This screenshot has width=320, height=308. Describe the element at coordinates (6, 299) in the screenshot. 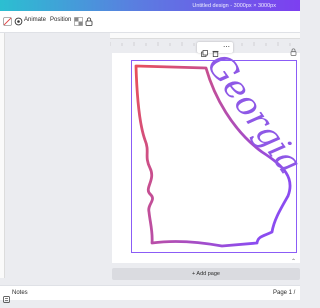

I see `notes-icon` at that location.